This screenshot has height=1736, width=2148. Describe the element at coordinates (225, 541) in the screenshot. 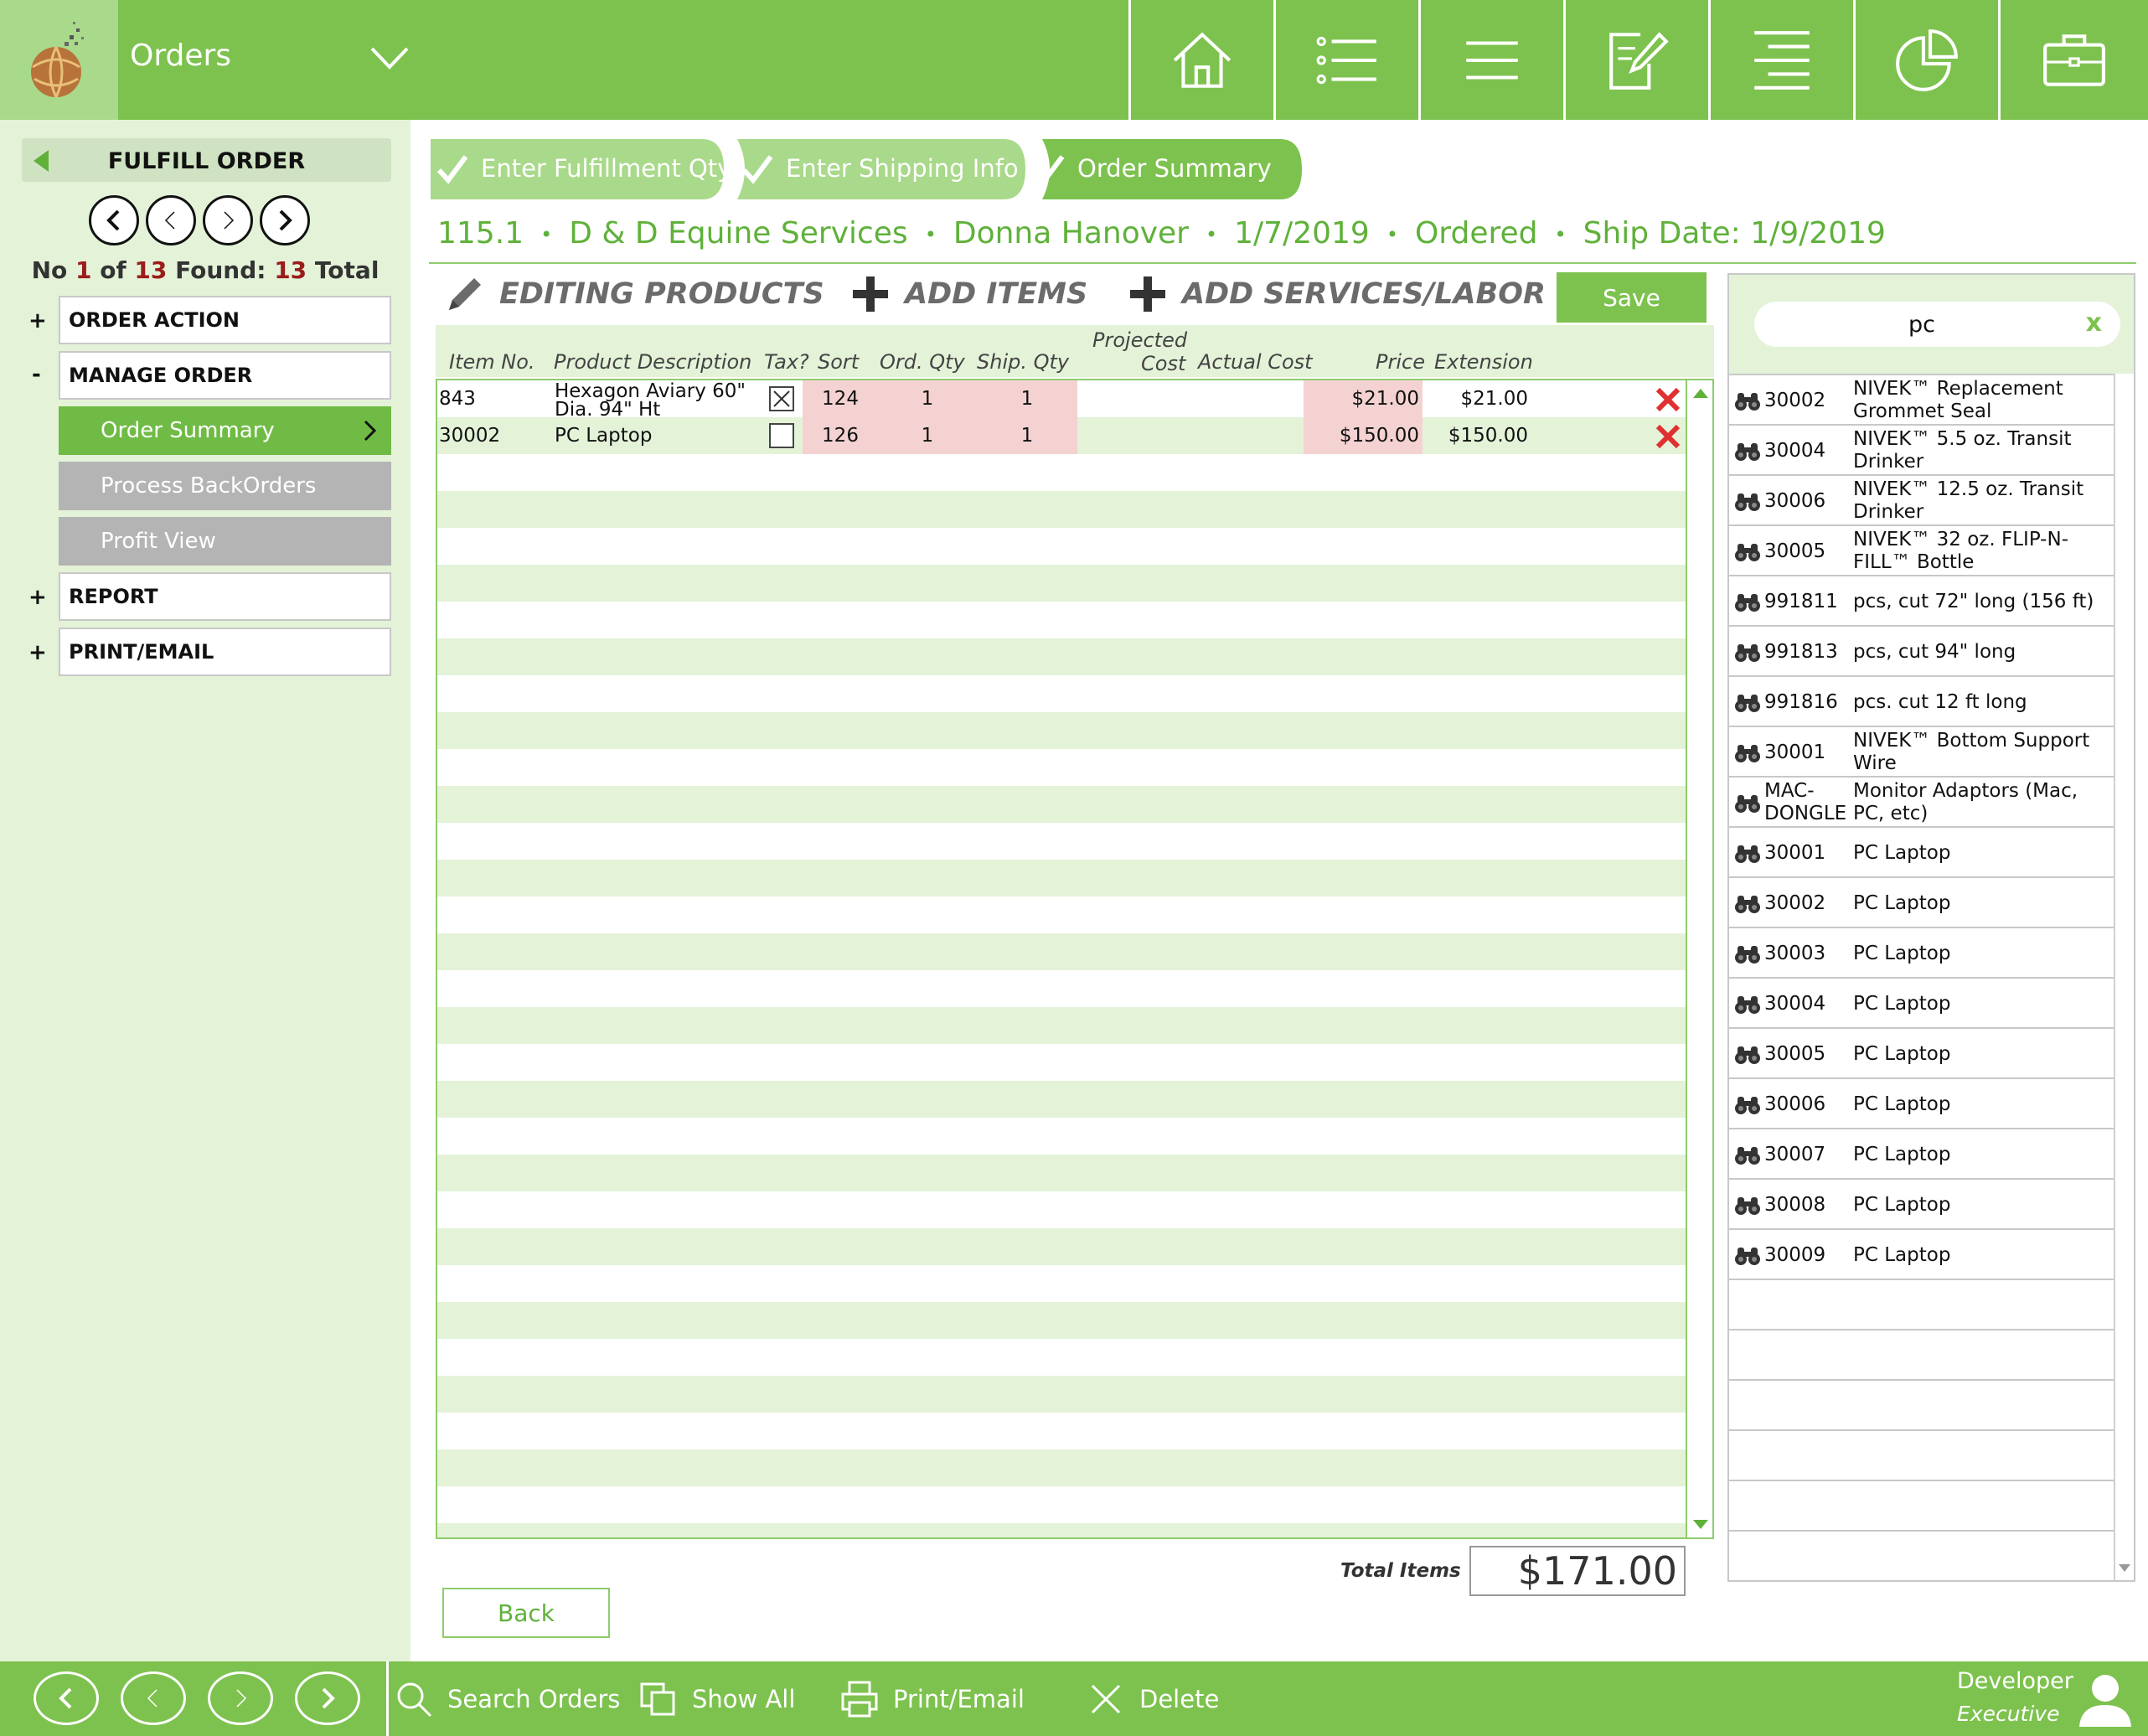

I see `sidebar-item-profit-view: Profit View` at that location.